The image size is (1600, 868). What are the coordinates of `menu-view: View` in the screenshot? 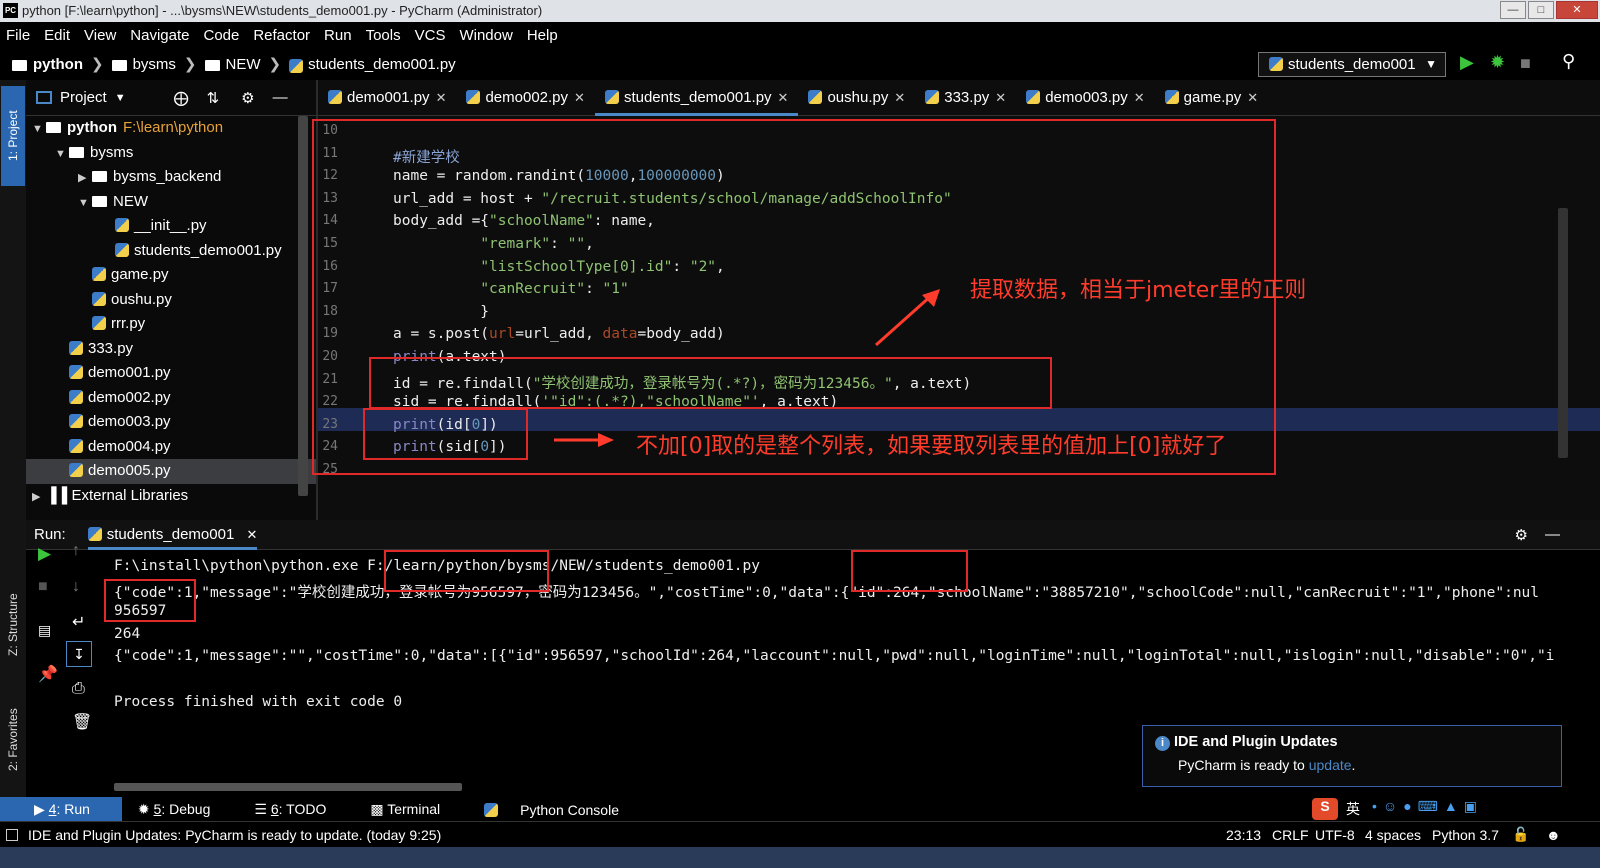 It's located at (100, 35).